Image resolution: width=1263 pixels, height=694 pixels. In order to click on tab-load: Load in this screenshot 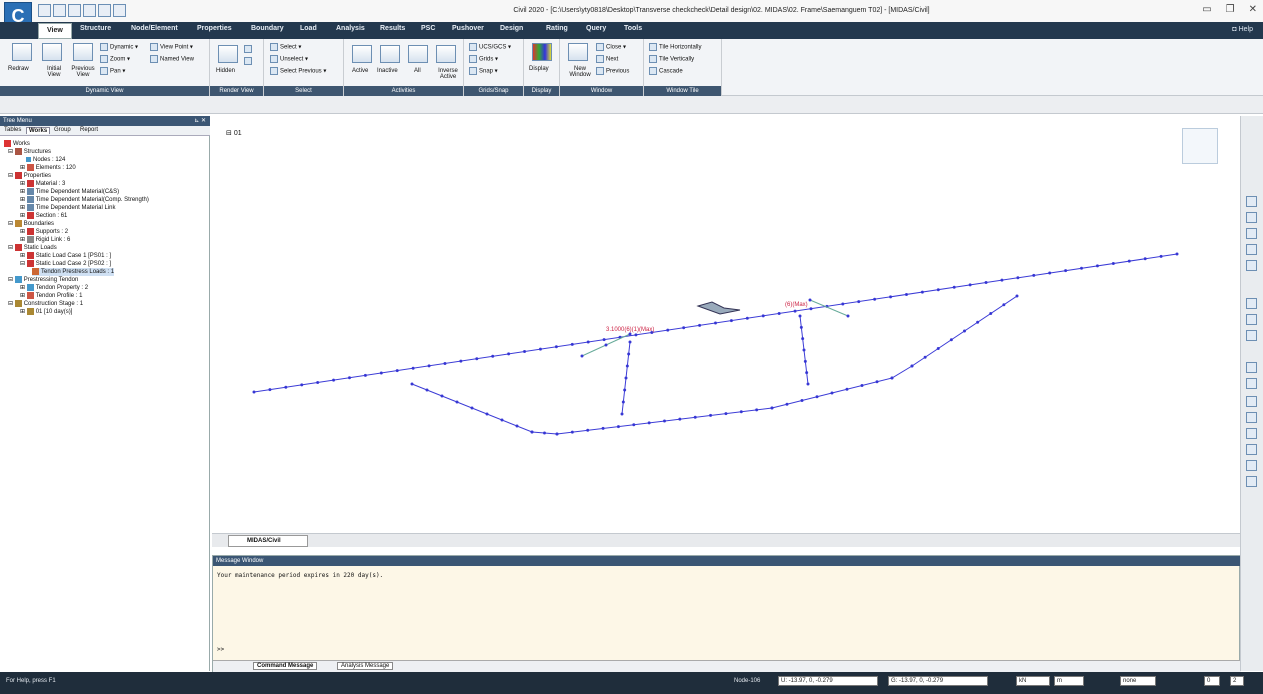, I will do `click(308, 28)`.